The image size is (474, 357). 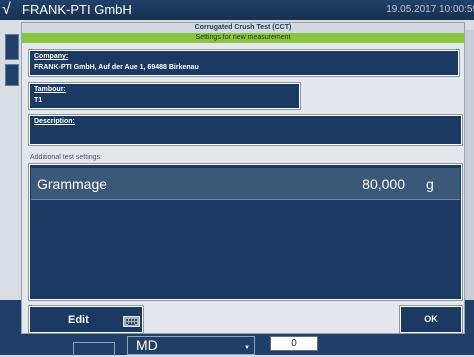 I want to click on direction-dropdown-value: MD, so click(x=147, y=345).